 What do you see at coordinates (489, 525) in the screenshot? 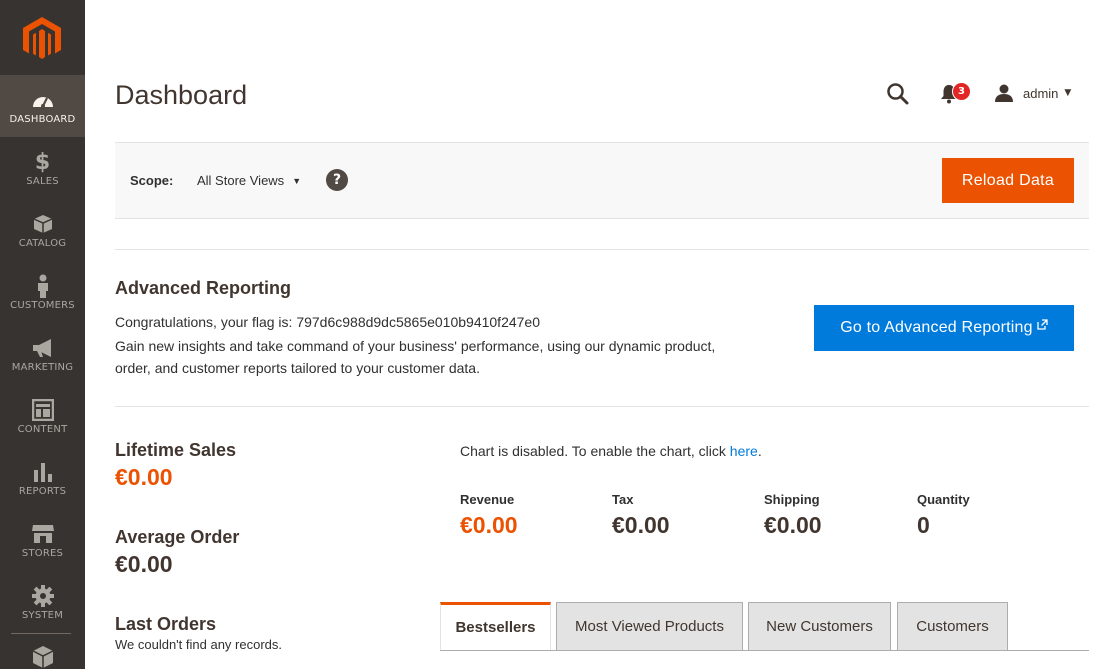
I see `revenue-value: €0.00` at bounding box center [489, 525].